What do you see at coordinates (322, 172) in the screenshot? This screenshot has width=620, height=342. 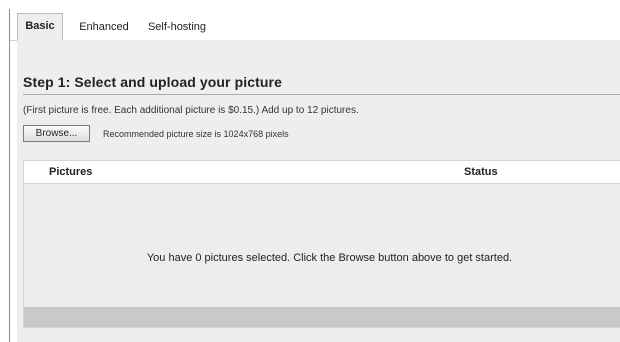 I see `table-header: Pictures Status` at bounding box center [322, 172].